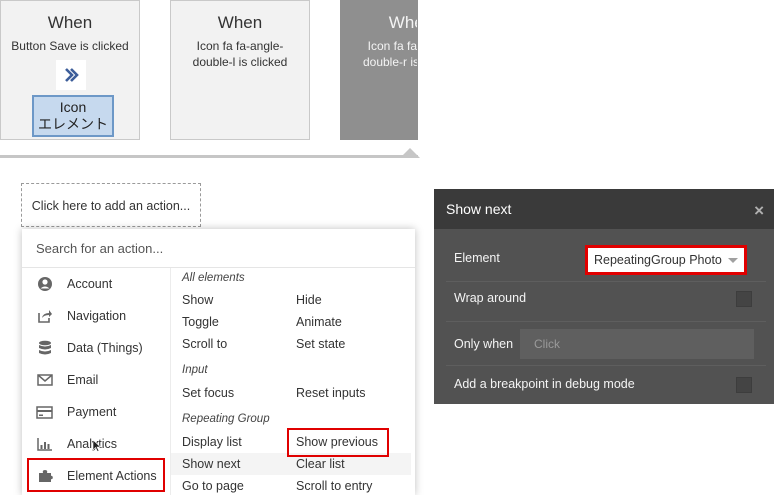 The height and width of the screenshot is (495, 774). Describe the element at coordinates (73, 107) in the screenshot. I see `icon-label-line-1: Icon` at that location.